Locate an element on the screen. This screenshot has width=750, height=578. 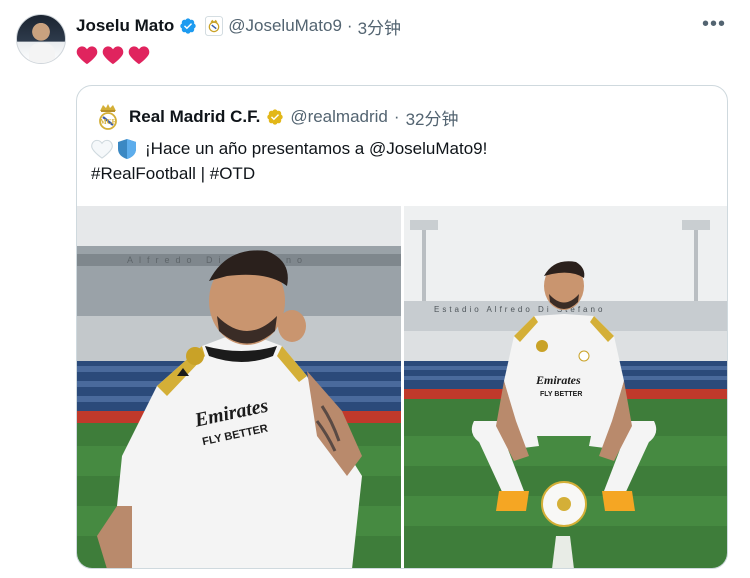
author-handle: @JoseluMato9 is located at coordinates (285, 26).